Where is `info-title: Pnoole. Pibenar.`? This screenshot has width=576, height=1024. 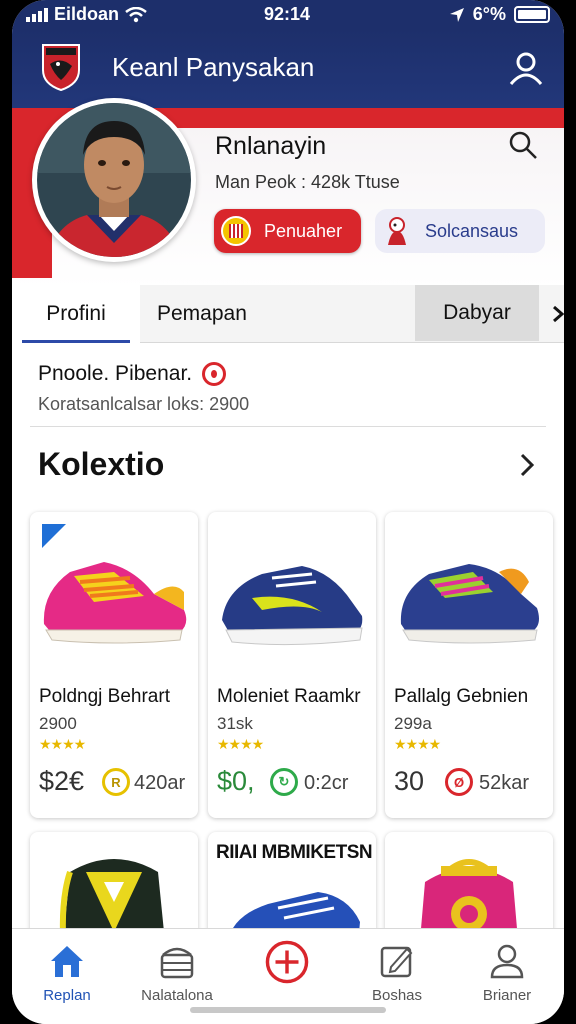
info-title: Pnoole. Pibenar. is located at coordinates (132, 374).